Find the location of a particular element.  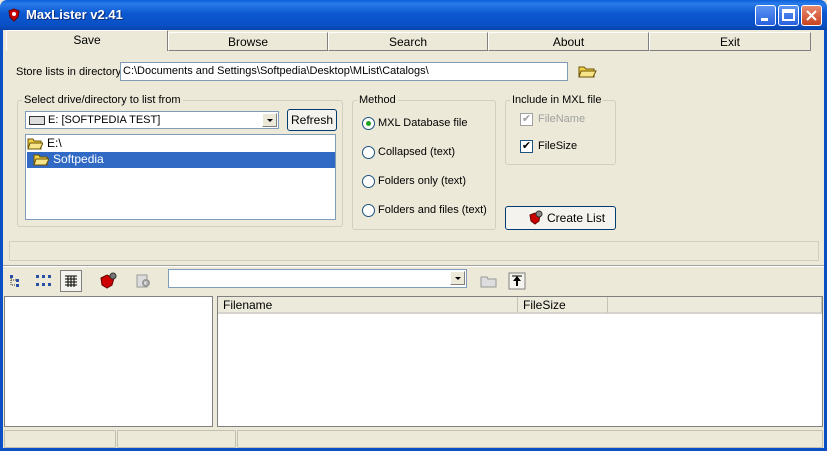

method-radio-folders-files is located at coordinates (368, 210).